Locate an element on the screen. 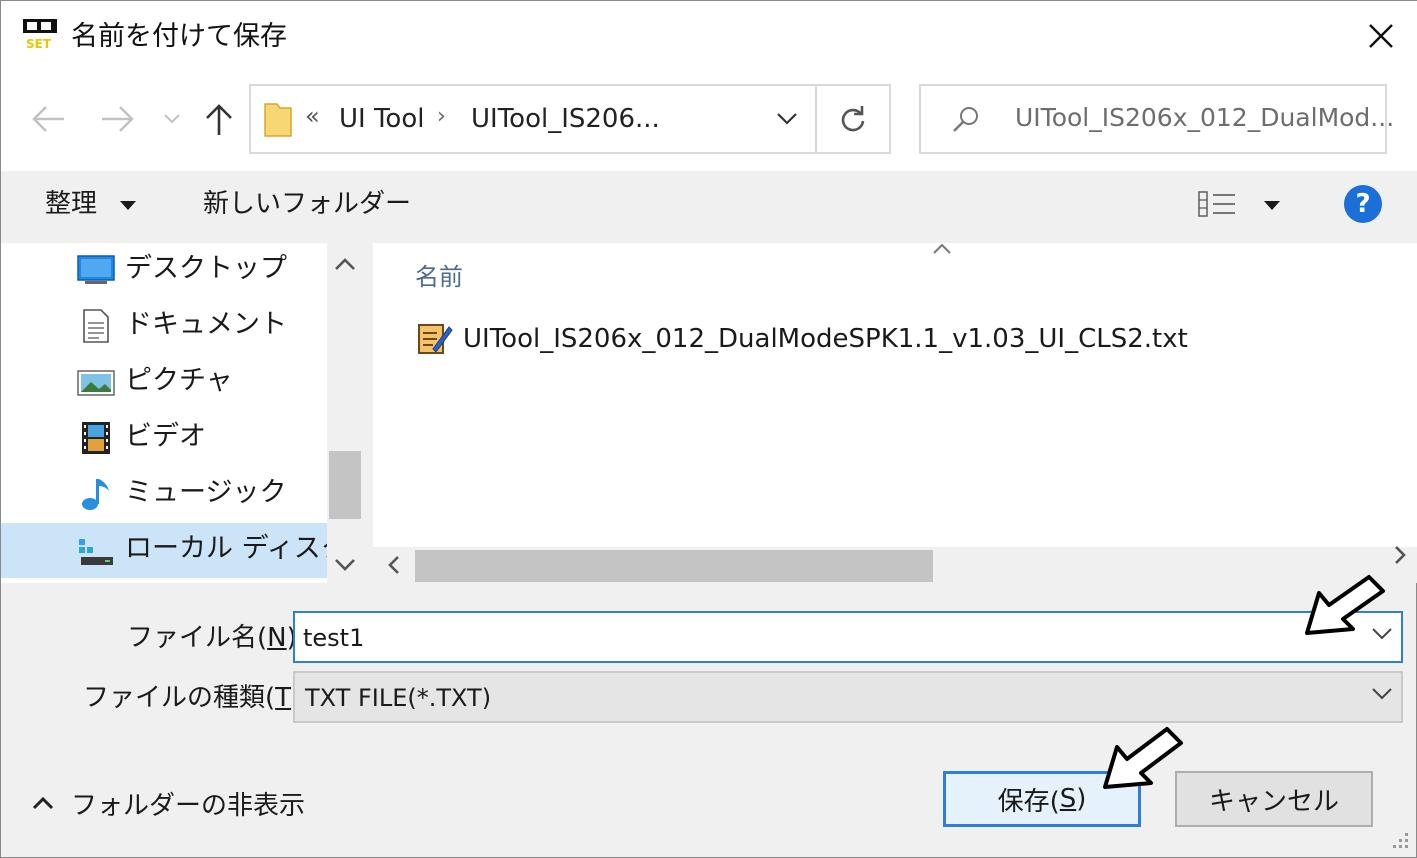 This screenshot has height=858, width=1417. filename-label-text: ファイル名( is located at coordinates (197, 638).